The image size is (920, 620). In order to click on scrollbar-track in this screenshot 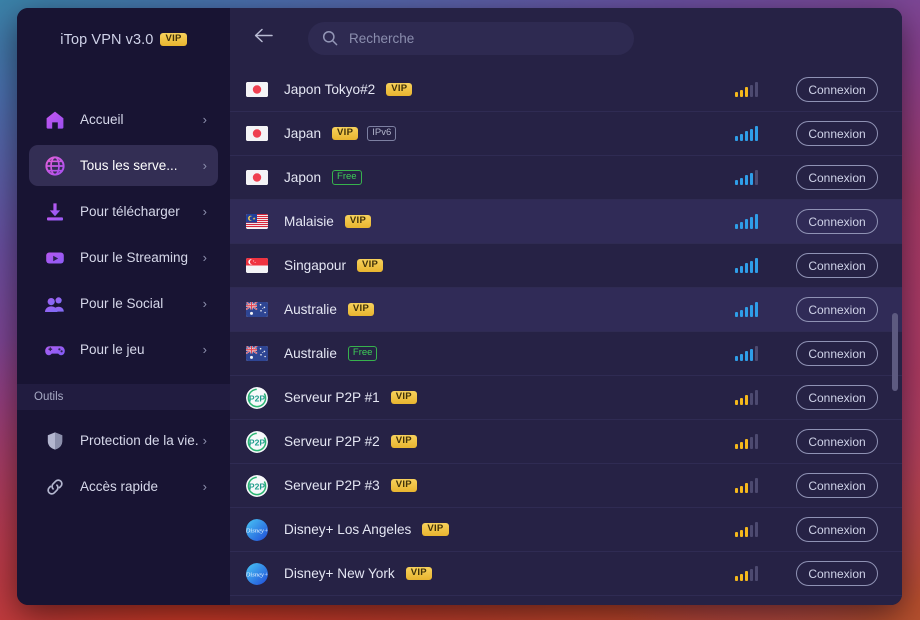, I will do `click(895, 336)`.